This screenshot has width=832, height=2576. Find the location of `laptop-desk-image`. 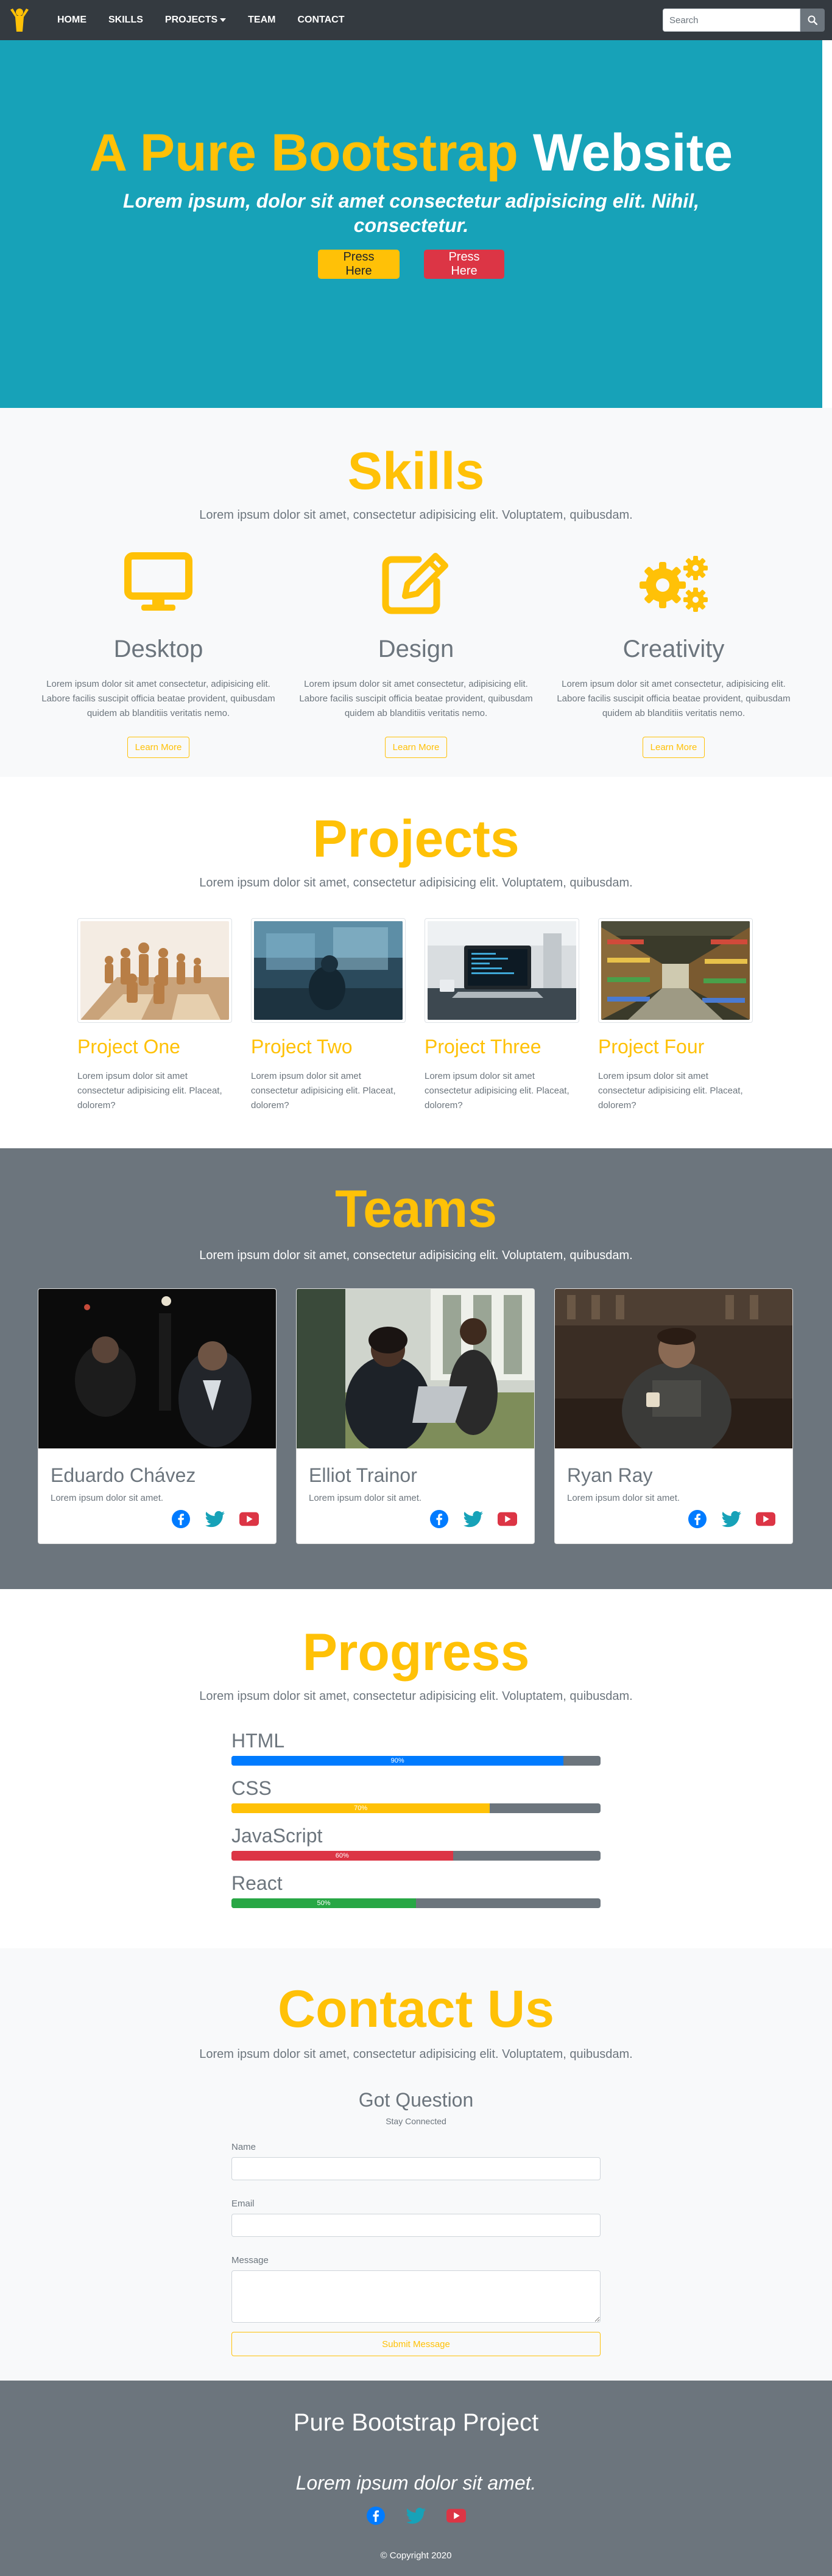

laptop-desk-image is located at coordinates (502, 970).